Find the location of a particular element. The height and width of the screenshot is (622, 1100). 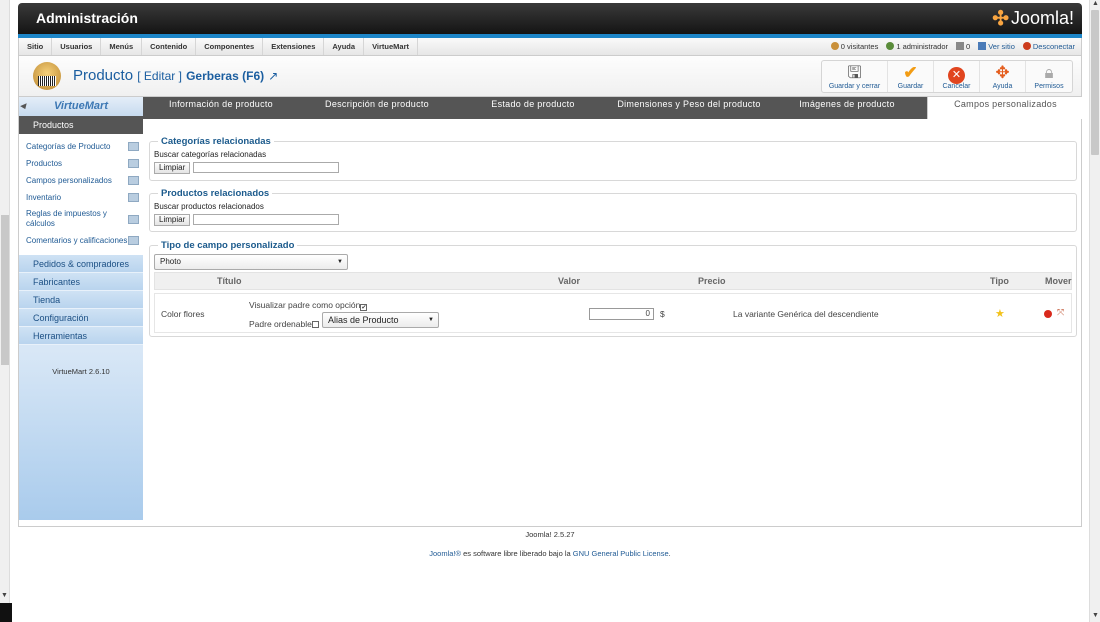

inventory-icon is located at coordinates (133, 197).